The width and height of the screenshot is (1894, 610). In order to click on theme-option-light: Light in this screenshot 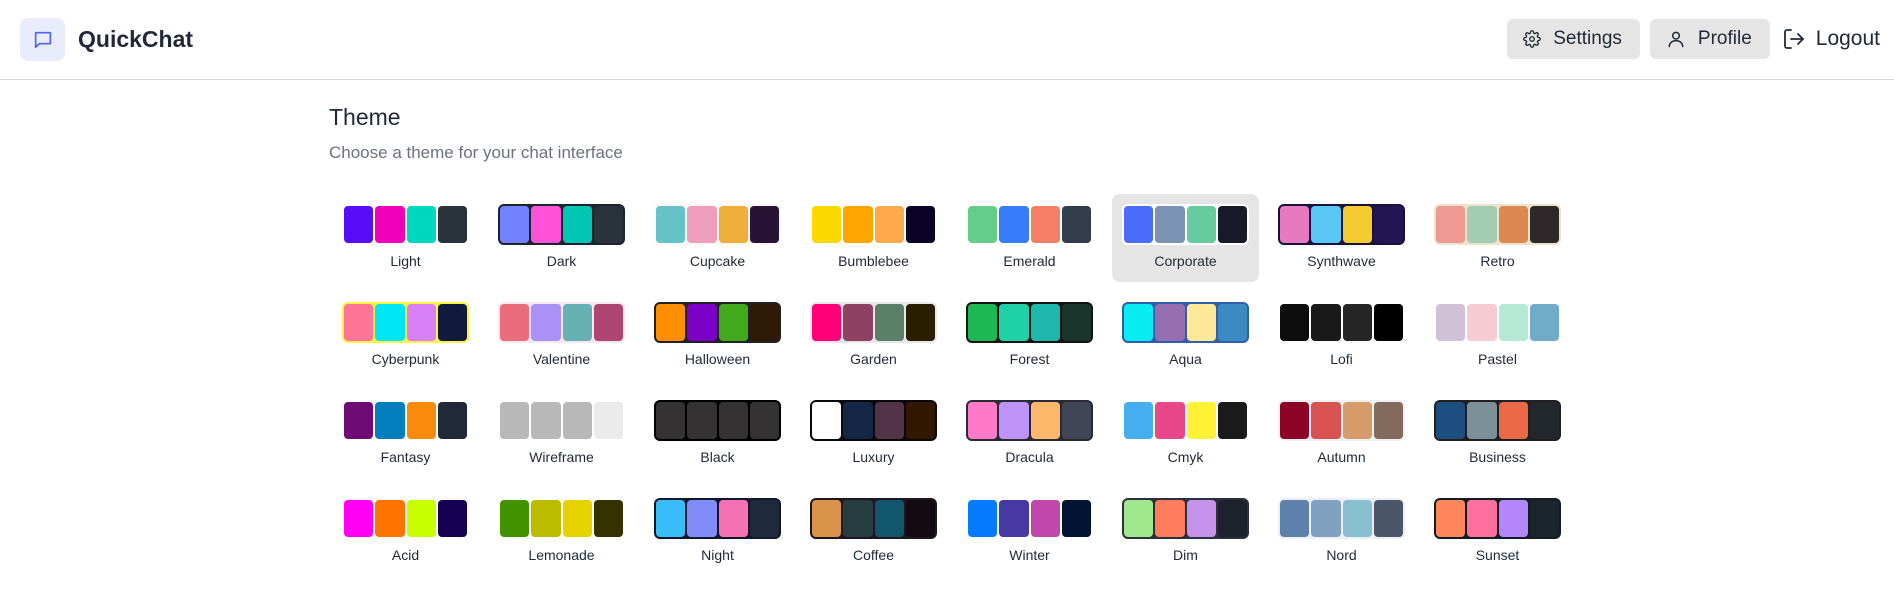, I will do `click(405, 238)`.